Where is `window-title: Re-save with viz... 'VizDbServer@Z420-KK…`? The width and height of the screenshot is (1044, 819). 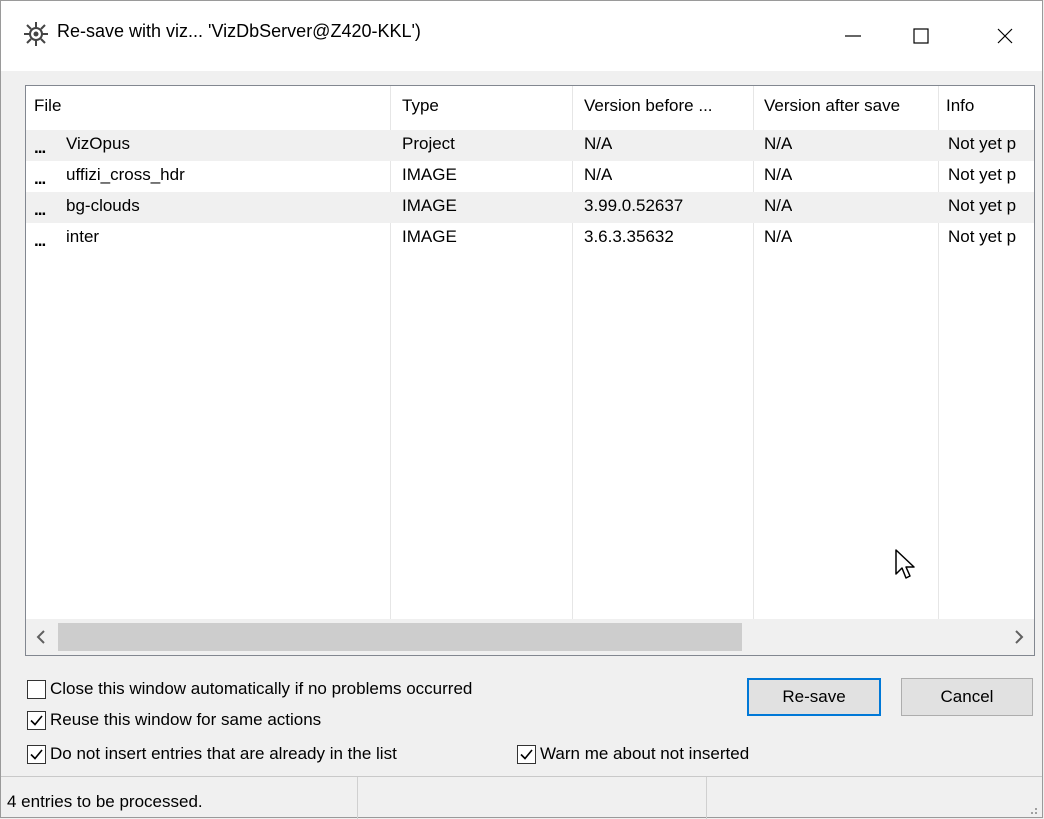 window-title: Re-save with viz... 'VizDbServer@Z420-KK… is located at coordinates (239, 31).